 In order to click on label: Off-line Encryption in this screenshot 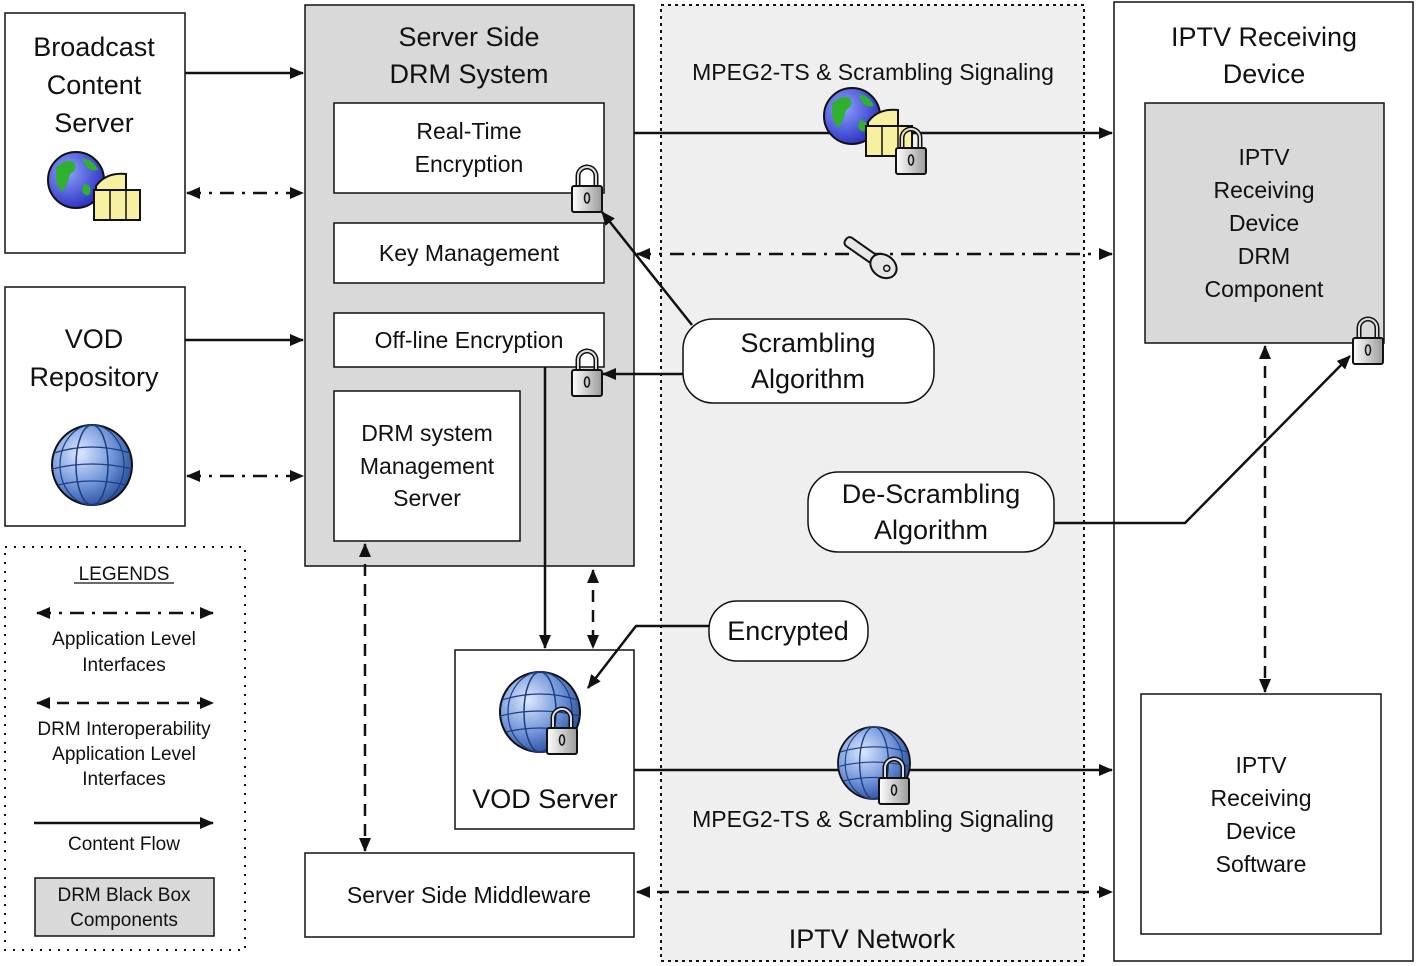, I will do `click(469, 340)`.